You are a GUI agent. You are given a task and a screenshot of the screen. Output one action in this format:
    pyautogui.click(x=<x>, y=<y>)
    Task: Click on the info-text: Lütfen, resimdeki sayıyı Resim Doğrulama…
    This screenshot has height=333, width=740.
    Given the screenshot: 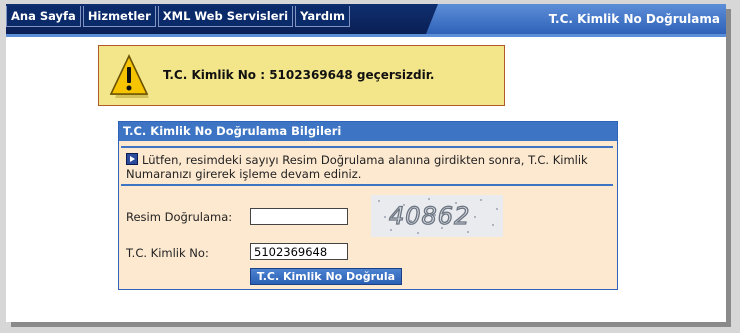 What is the action you would take?
    pyautogui.click(x=357, y=167)
    